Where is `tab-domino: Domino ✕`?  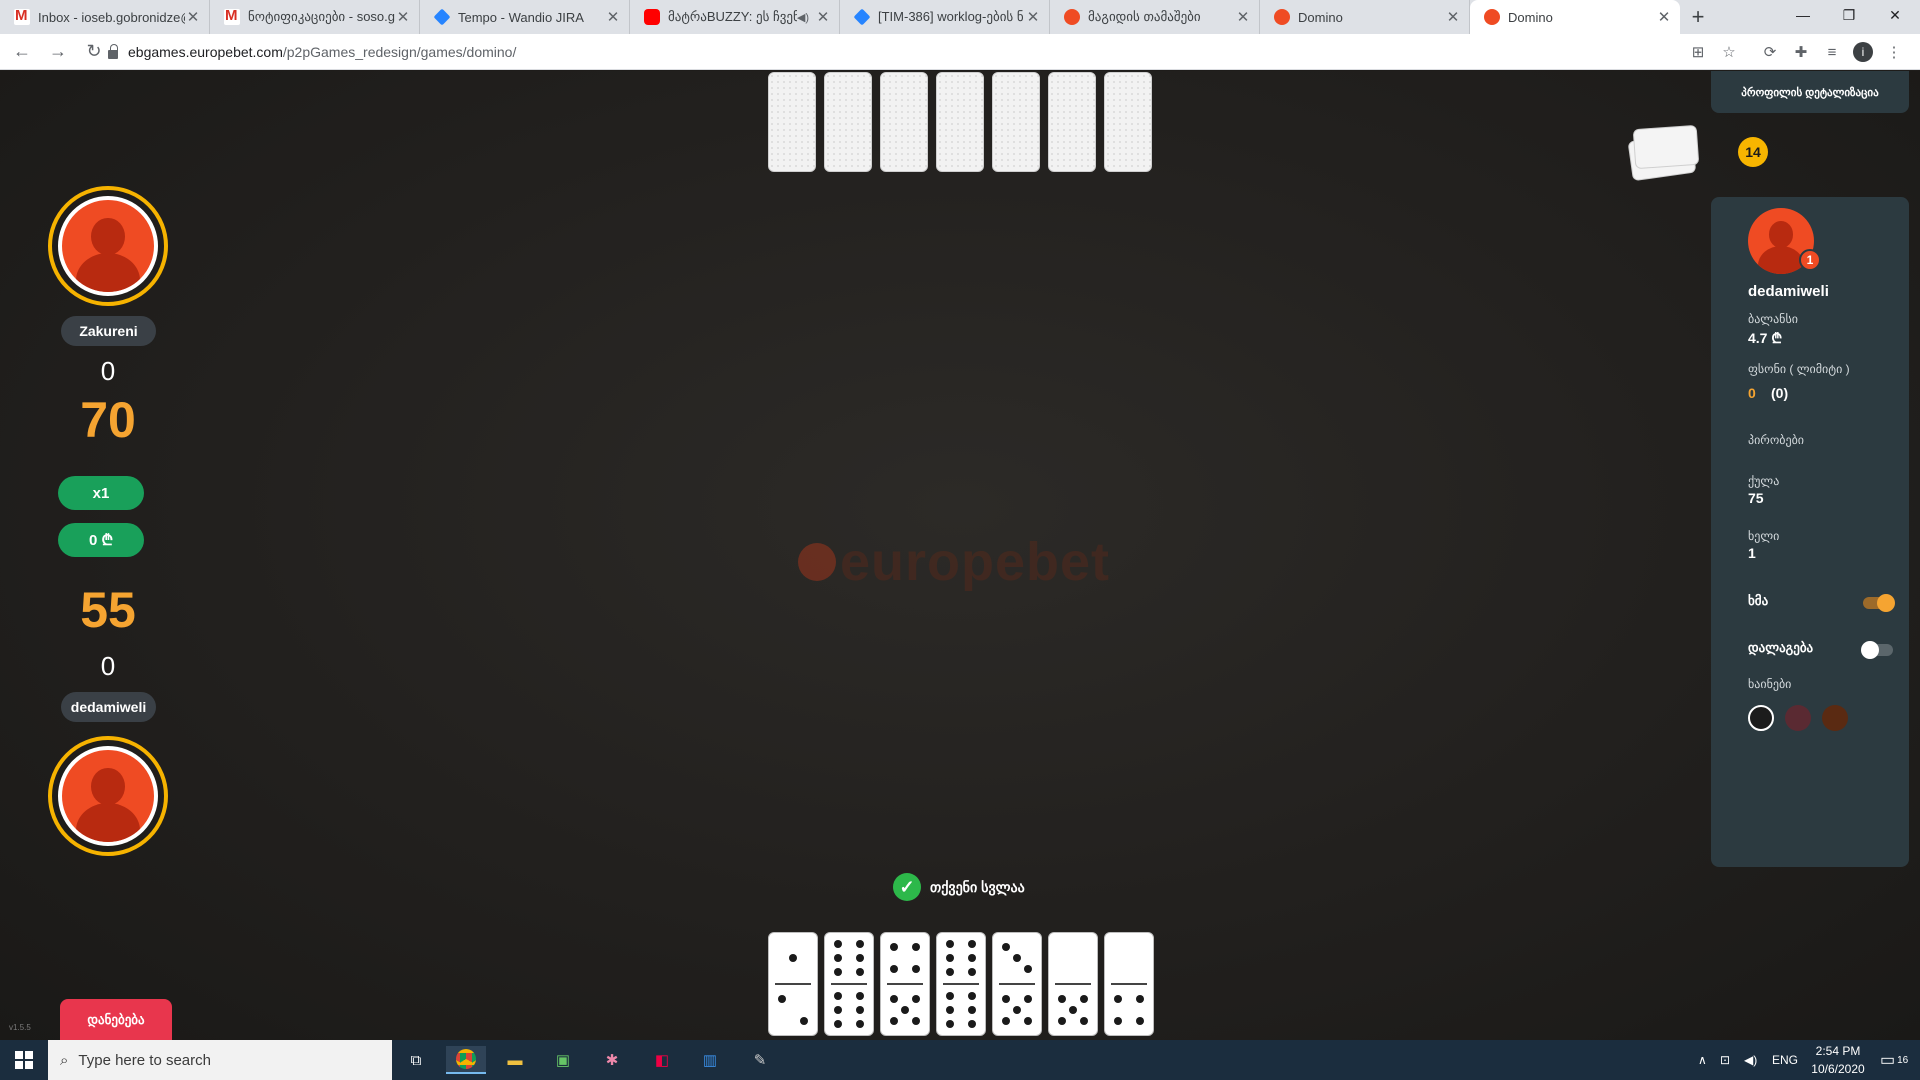 tab-domino: Domino ✕ is located at coordinates (1365, 17).